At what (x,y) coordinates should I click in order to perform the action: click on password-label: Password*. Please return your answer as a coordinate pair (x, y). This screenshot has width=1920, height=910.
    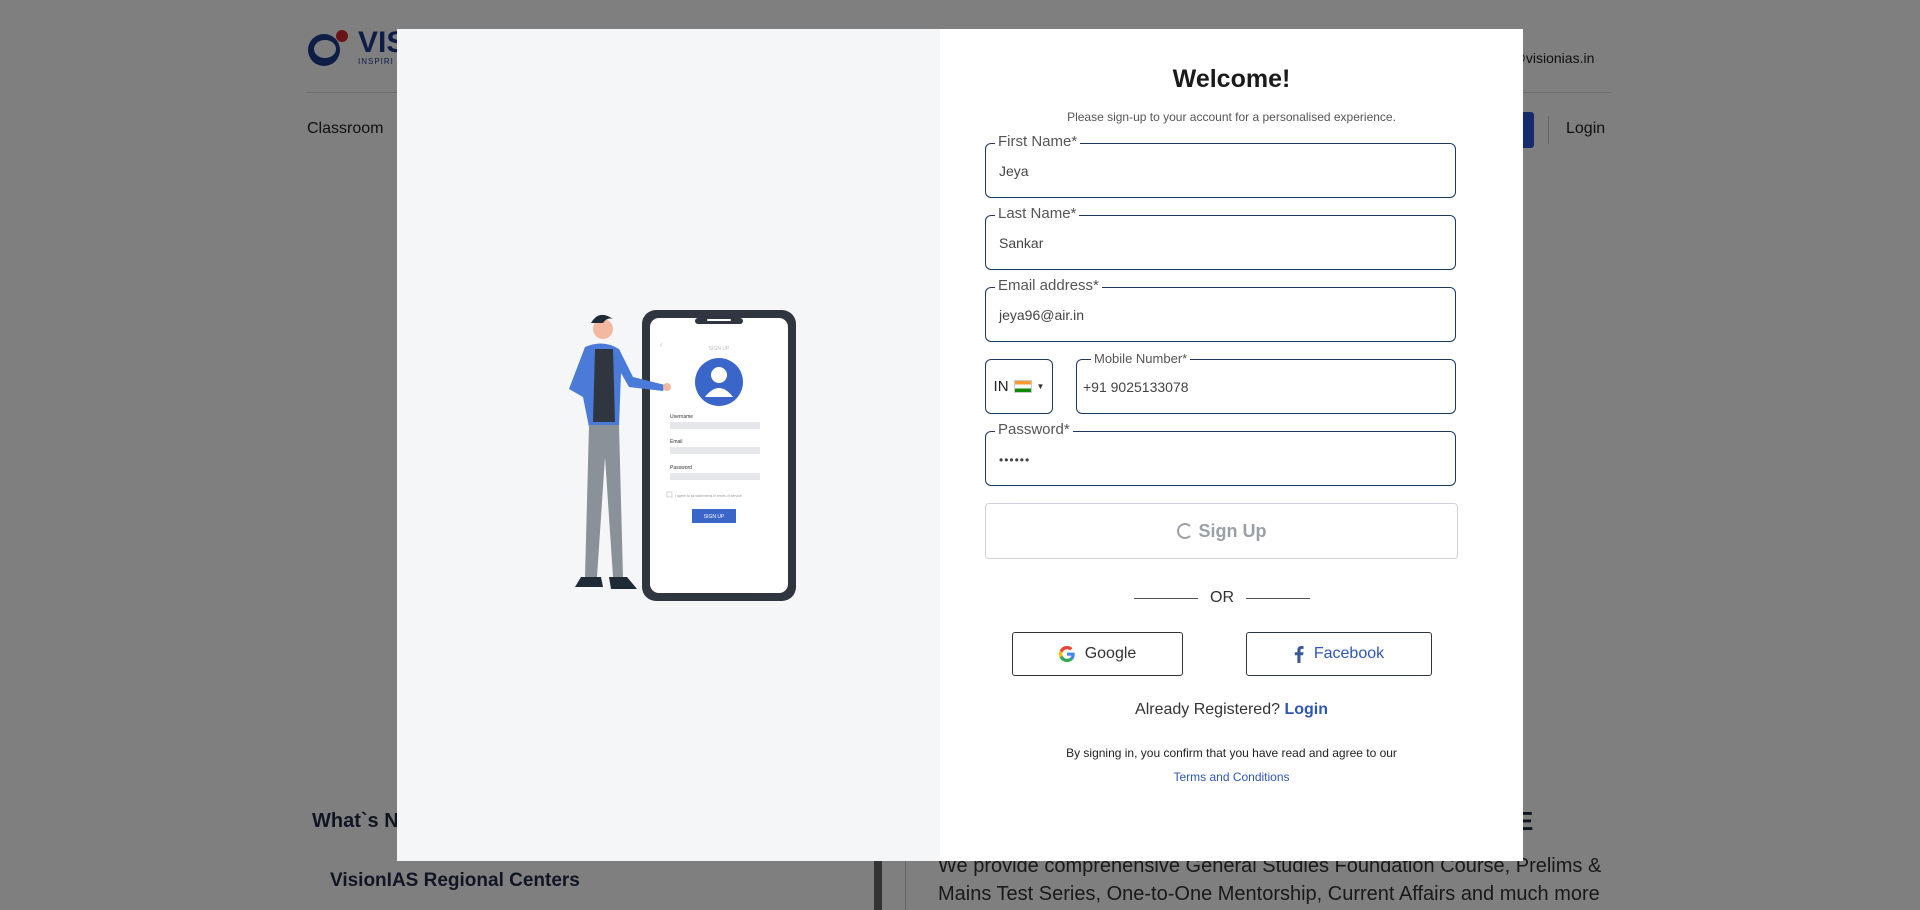
    Looking at the image, I should click on (1034, 429).